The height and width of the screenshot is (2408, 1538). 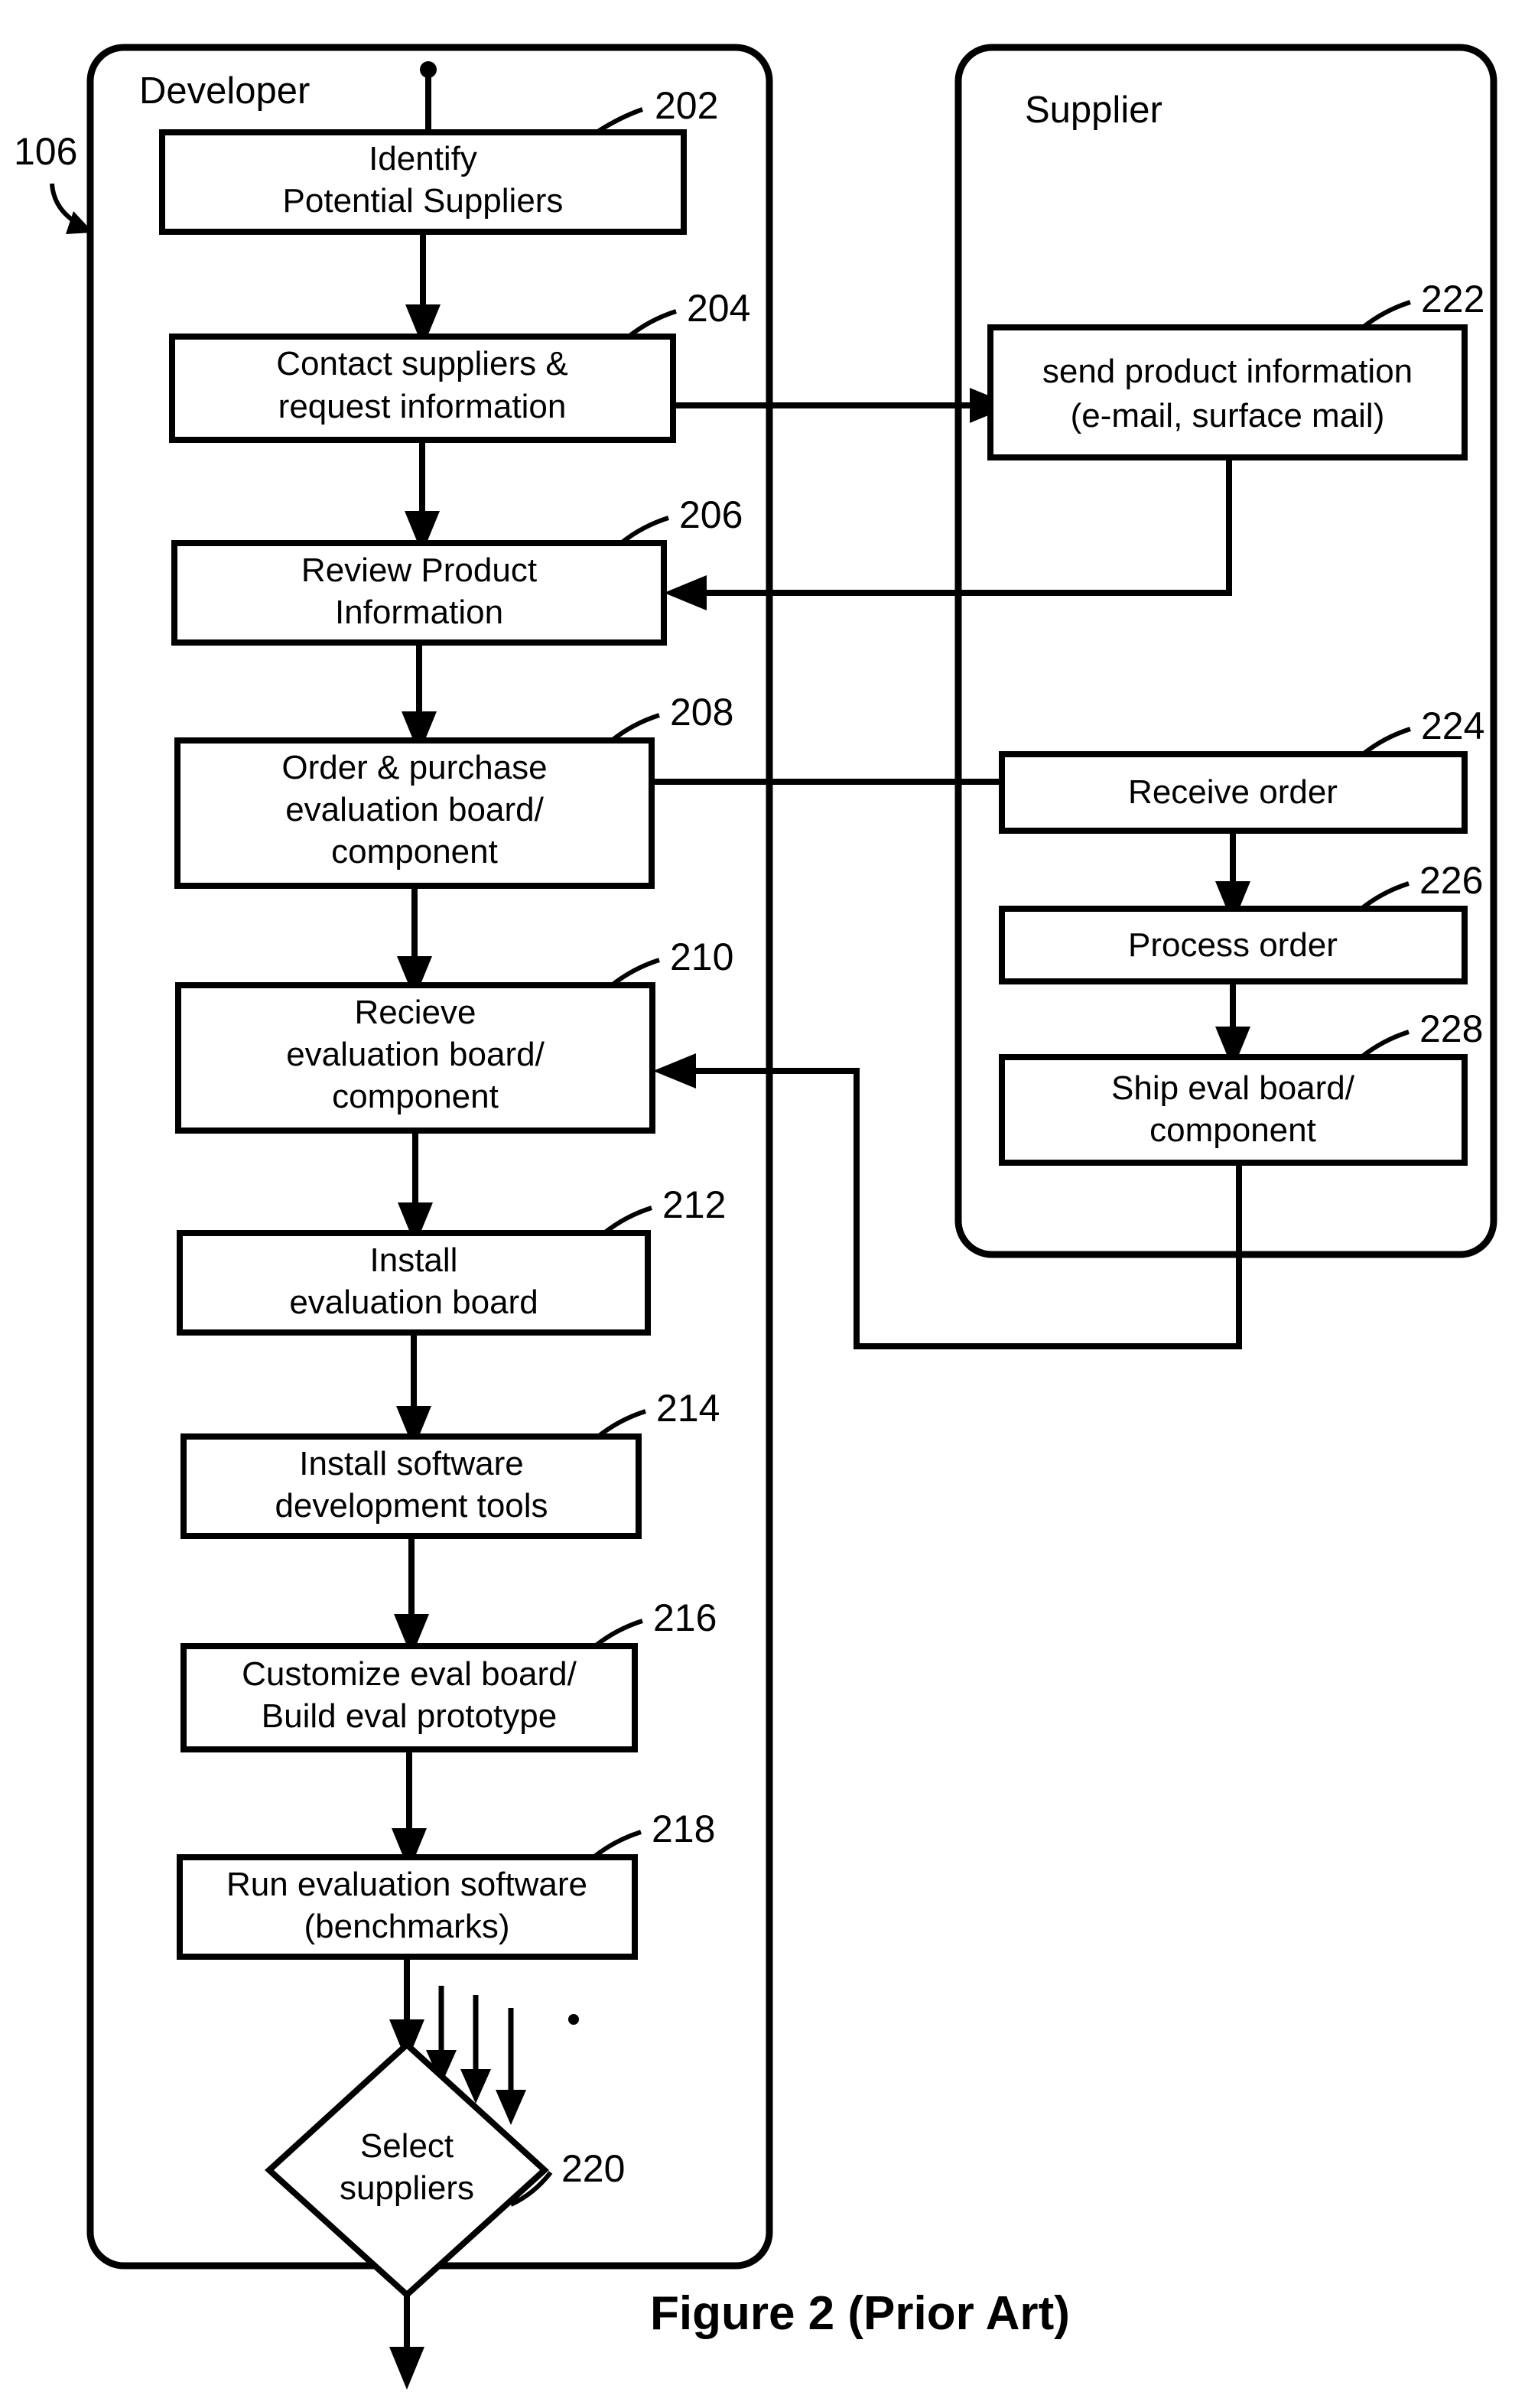 I want to click on node-218-line2: (benchmarks), so click(x=407, y=1926).